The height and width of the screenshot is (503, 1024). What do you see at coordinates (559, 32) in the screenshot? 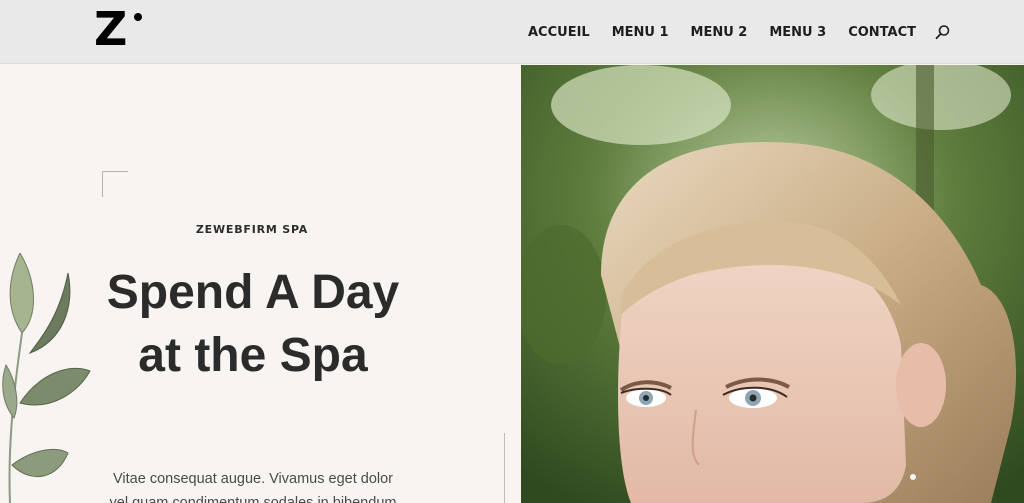
I see `nav-accueil: ACCUEIL` at bounding box center [559, 32].